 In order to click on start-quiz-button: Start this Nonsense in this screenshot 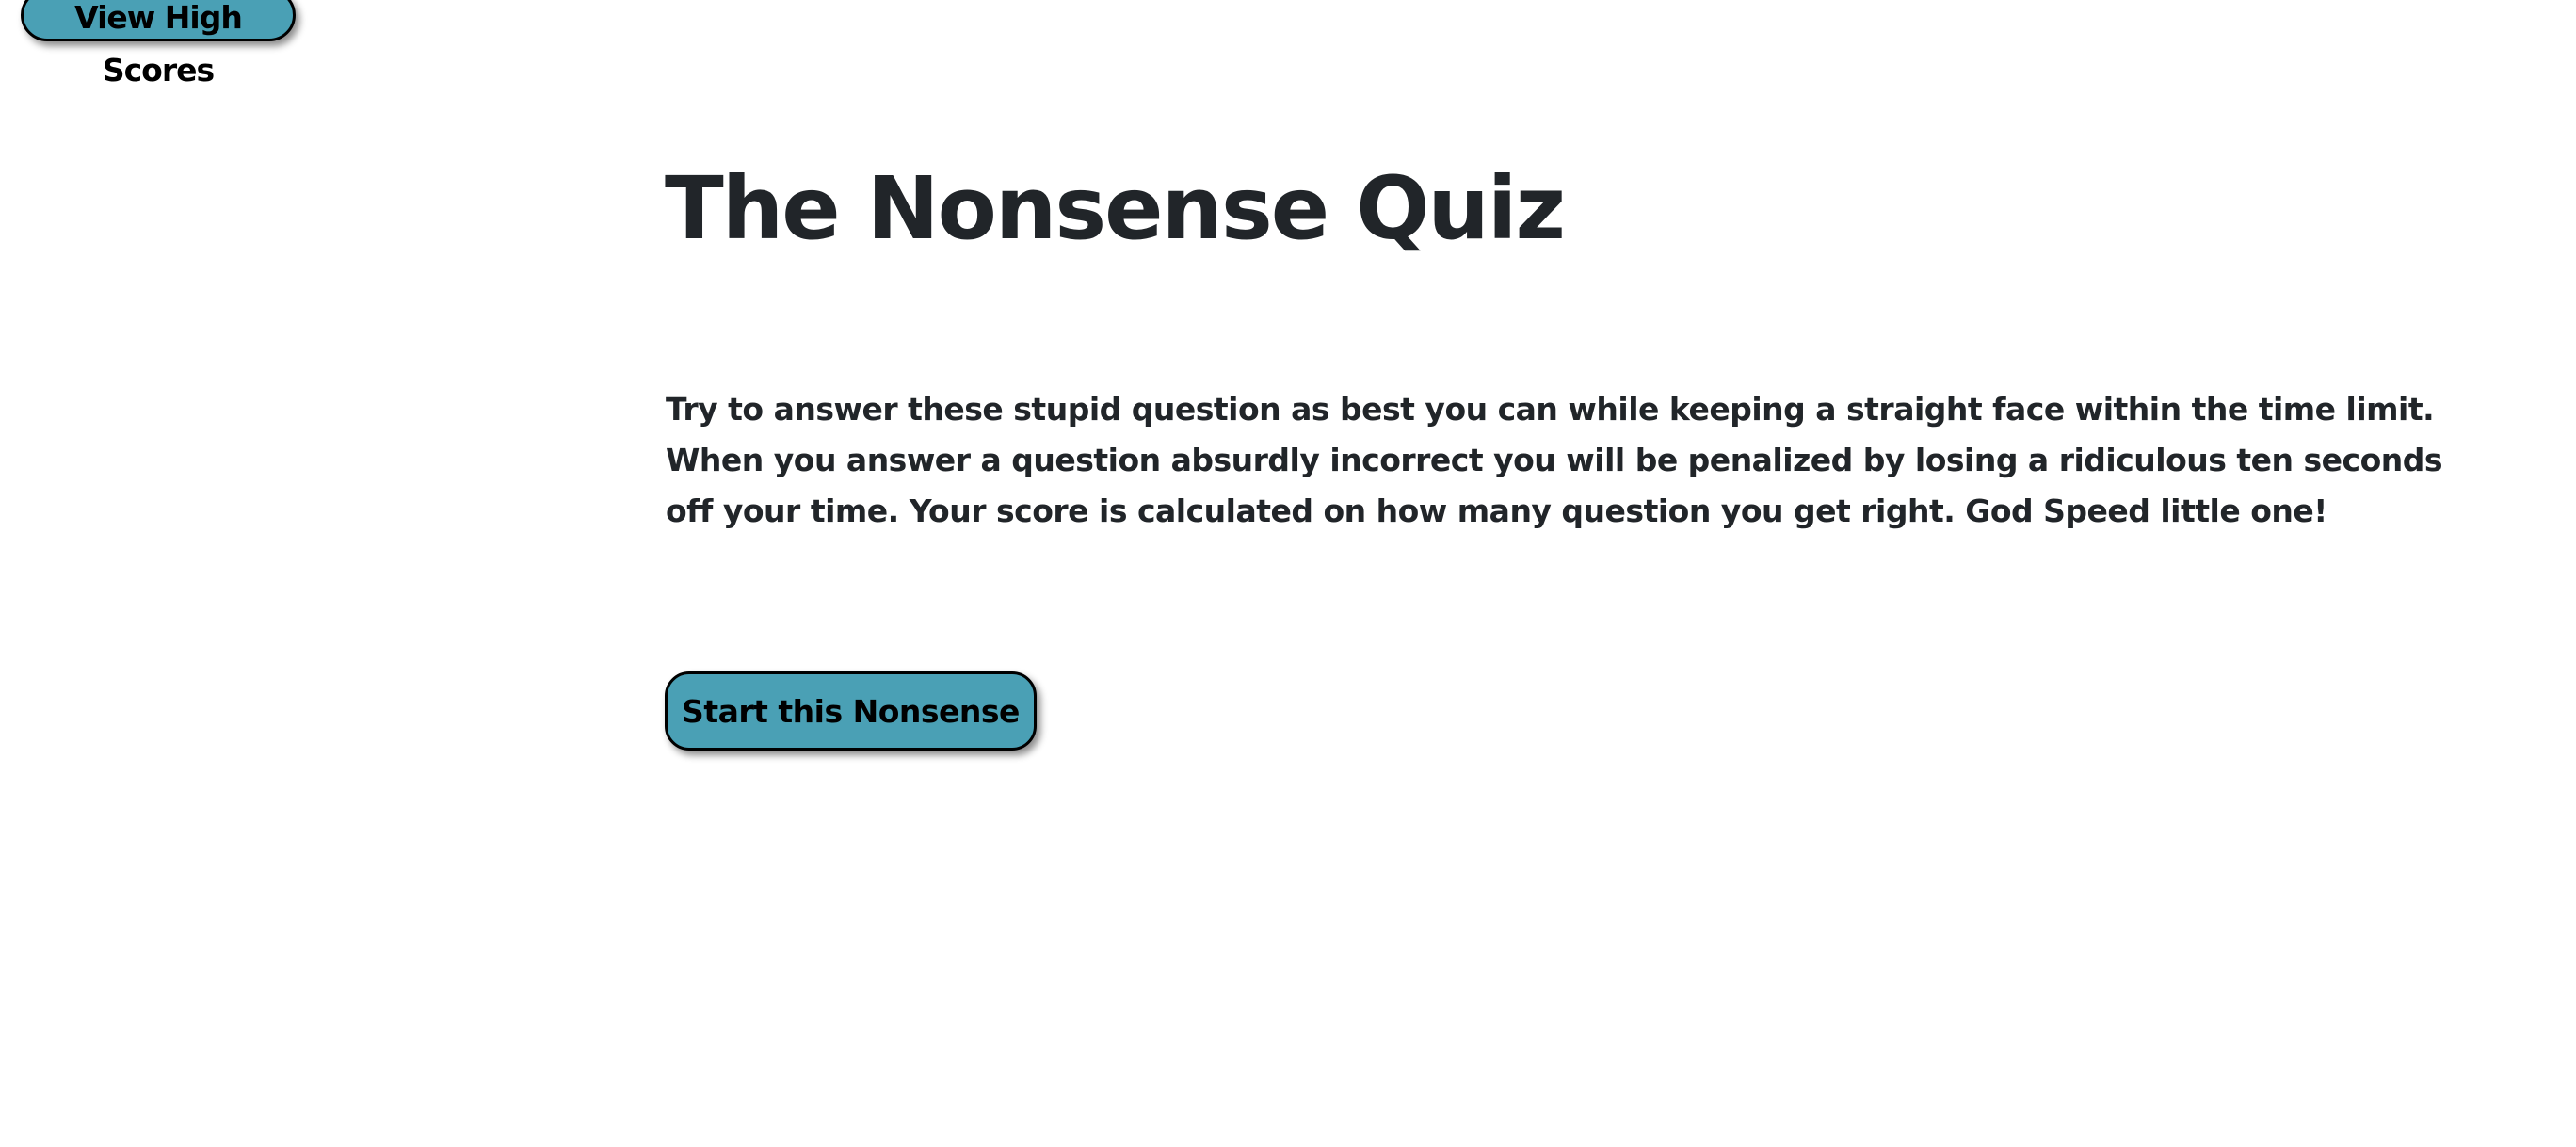, I will do `click(851, 711)`.